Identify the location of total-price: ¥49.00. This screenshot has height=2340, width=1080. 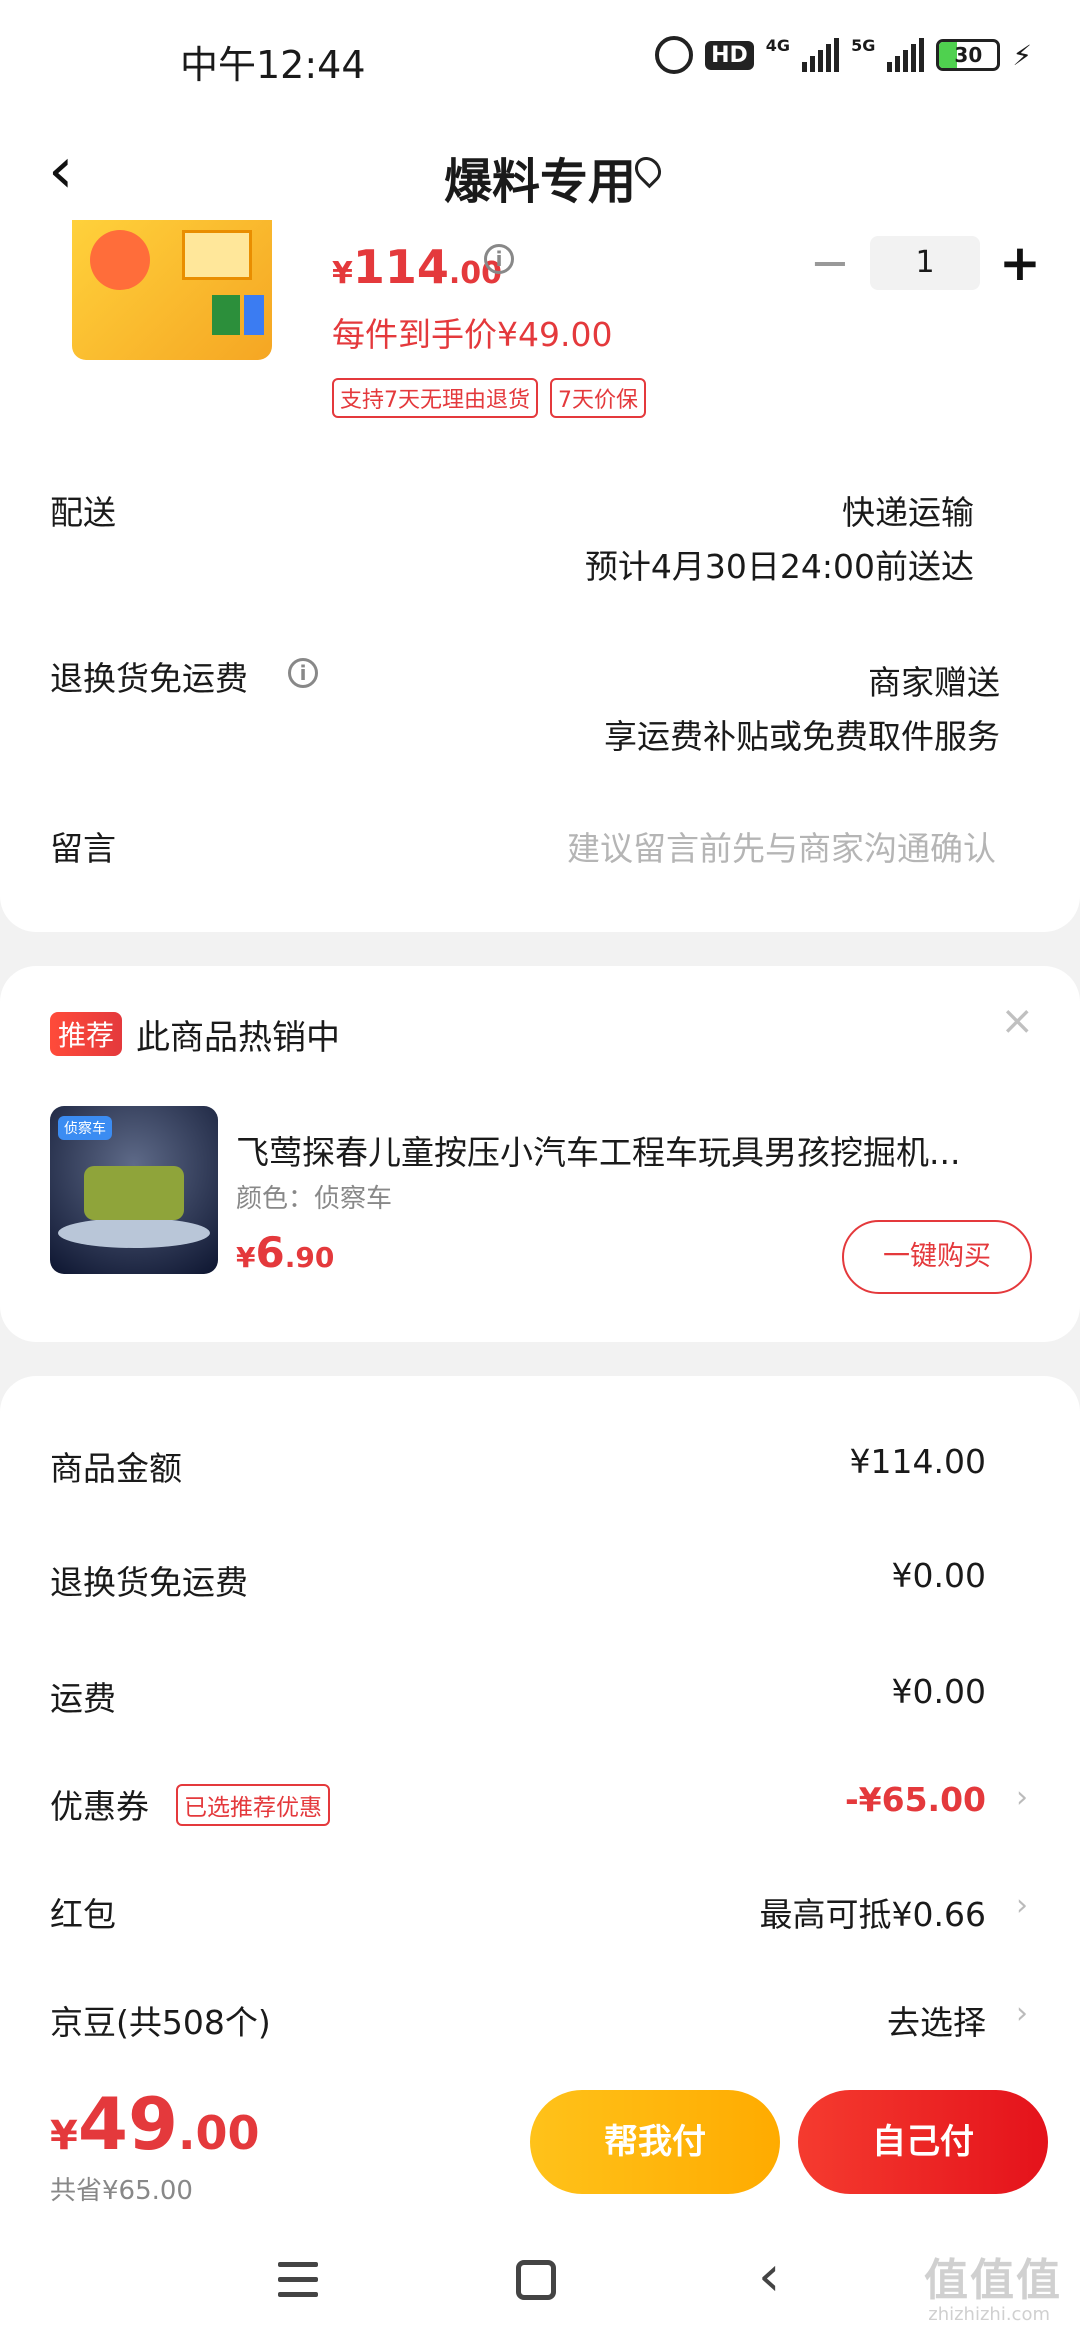
(155, 2124).